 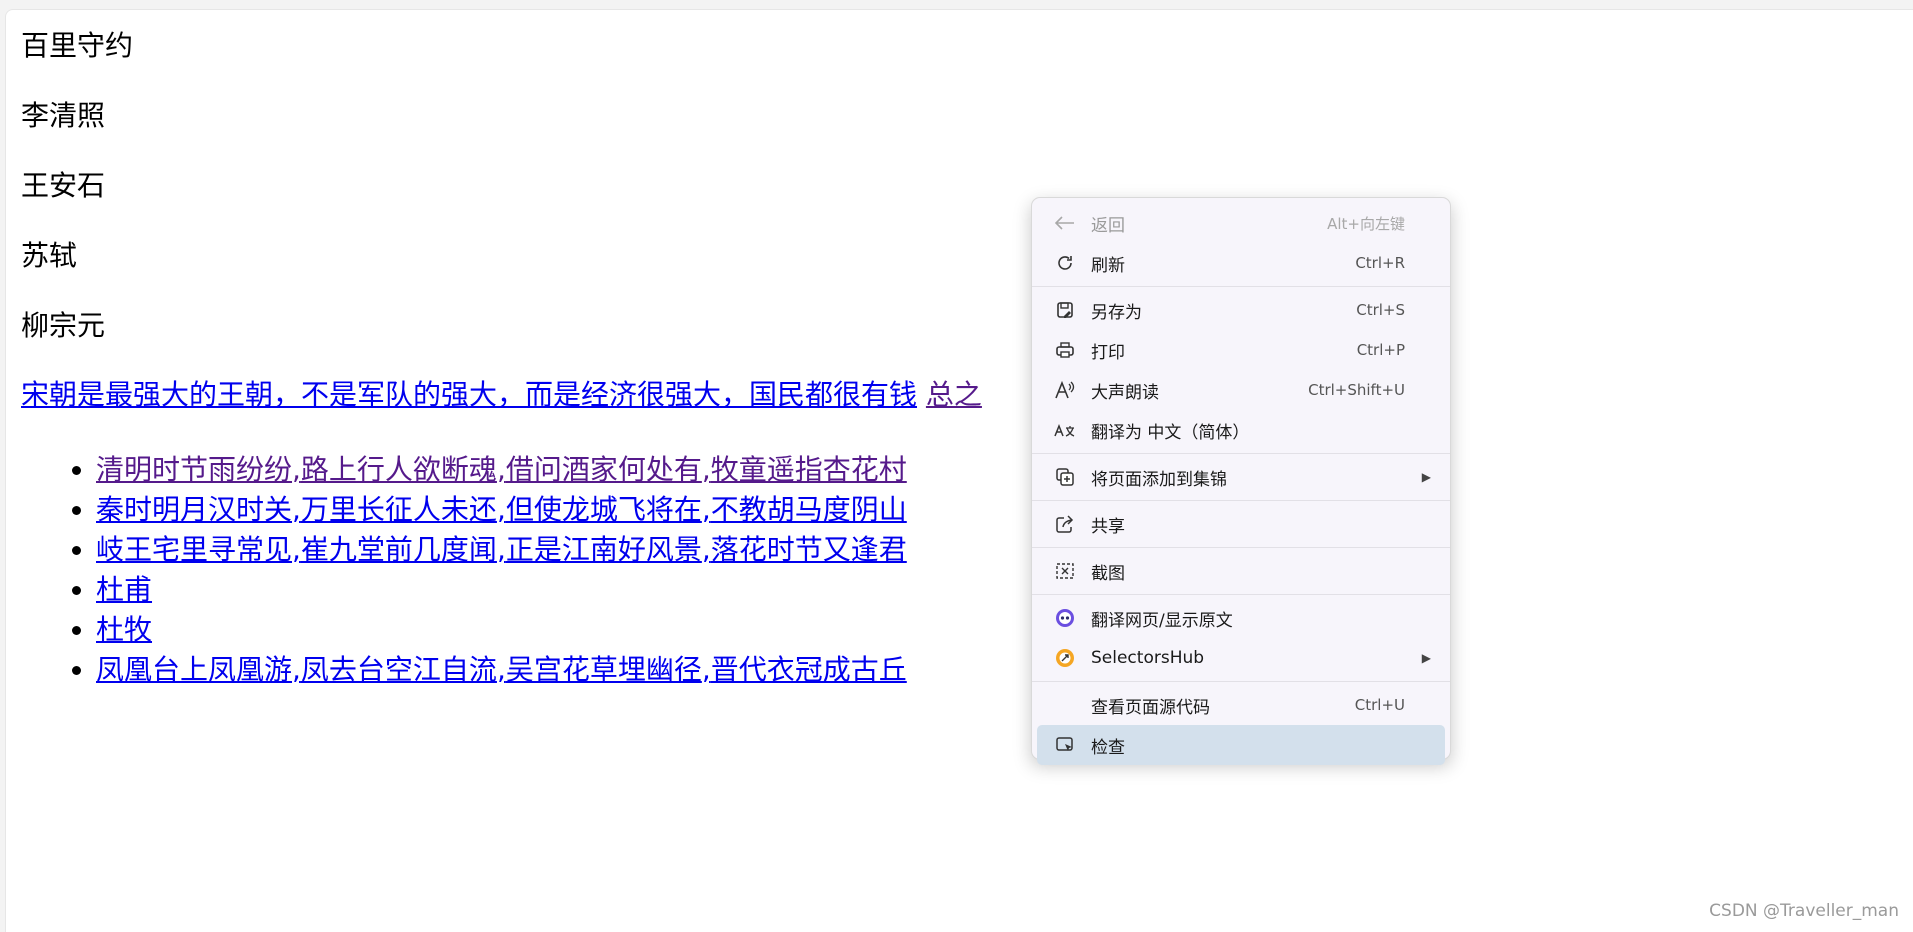 What do you see at coordinates (1380, 310) in the screenshot?
I see `menu-item-shortcut: Ctrl+S` at bounding box center [1380, 310].